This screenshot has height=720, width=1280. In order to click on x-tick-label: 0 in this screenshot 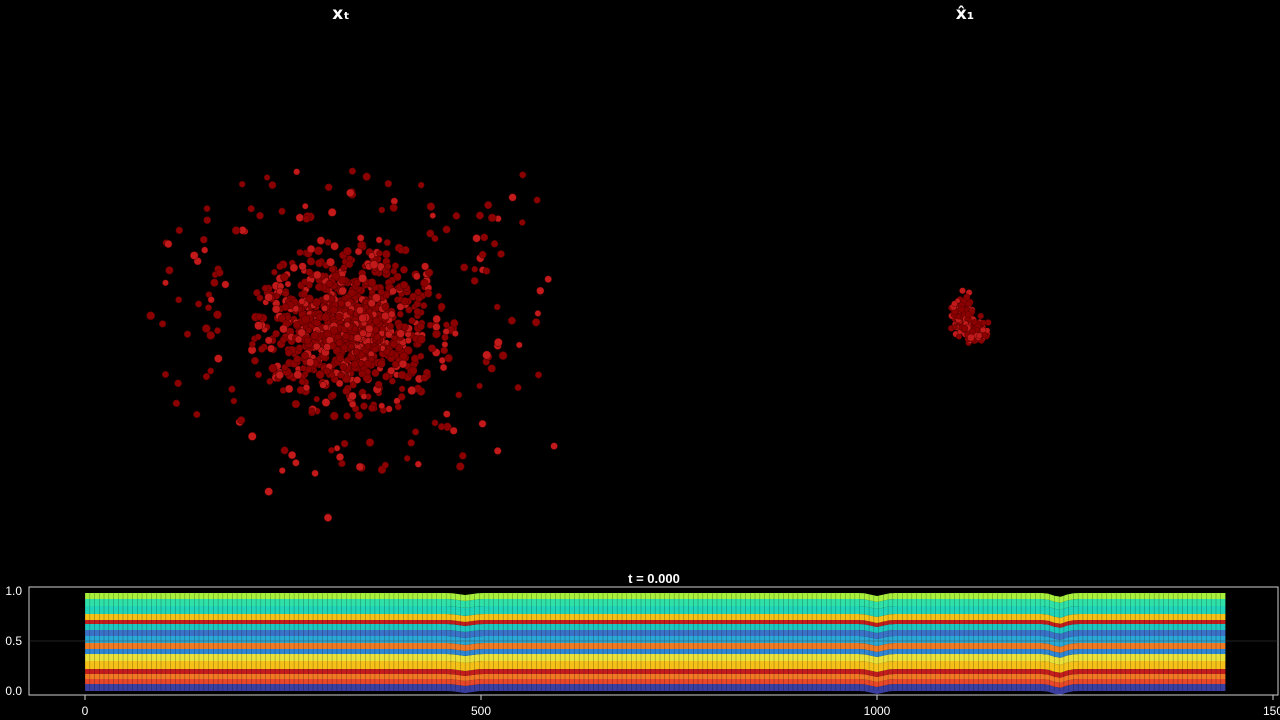, I will do `click(85, 711)`.